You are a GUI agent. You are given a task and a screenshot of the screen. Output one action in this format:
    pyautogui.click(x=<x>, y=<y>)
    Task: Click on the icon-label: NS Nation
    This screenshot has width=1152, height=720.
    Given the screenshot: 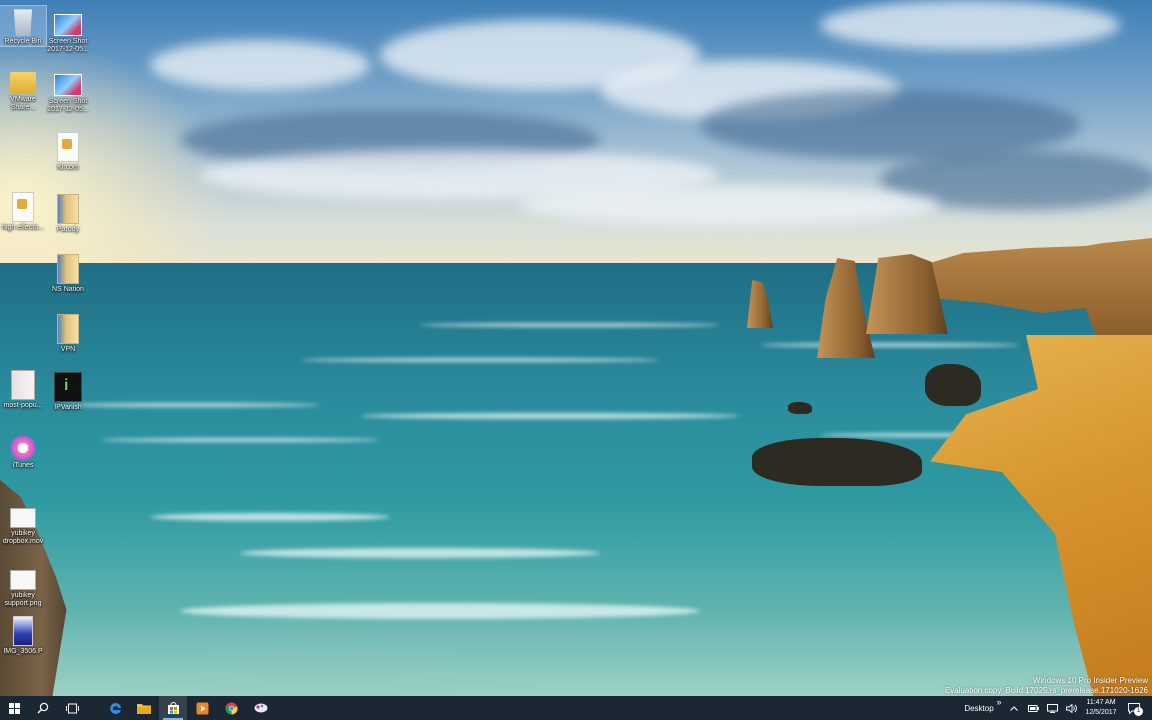 What is the action you would take?
    pyautogui.click(x=68, y=289)
    